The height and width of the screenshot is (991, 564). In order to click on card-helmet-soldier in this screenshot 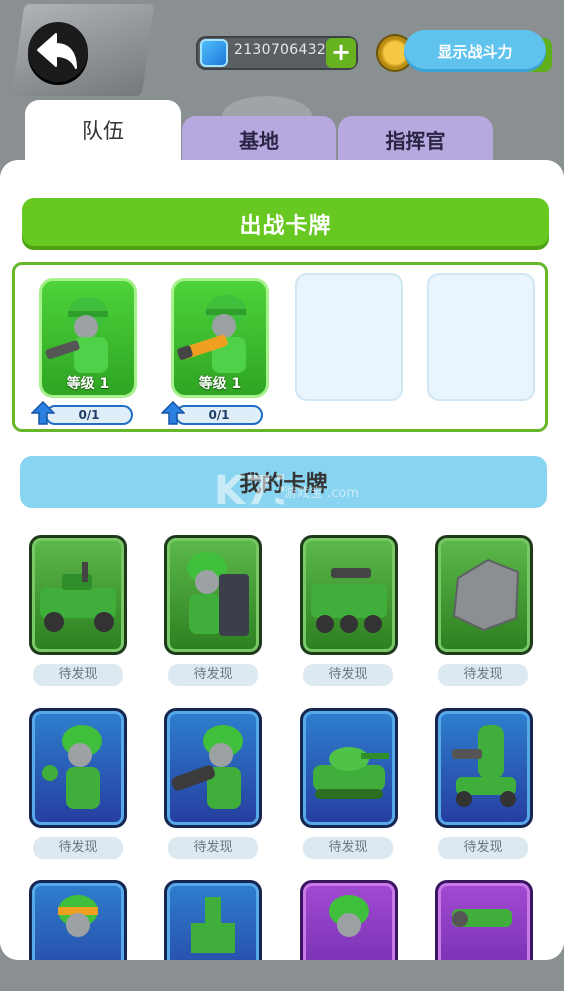, I will do `click(349, 920)`.